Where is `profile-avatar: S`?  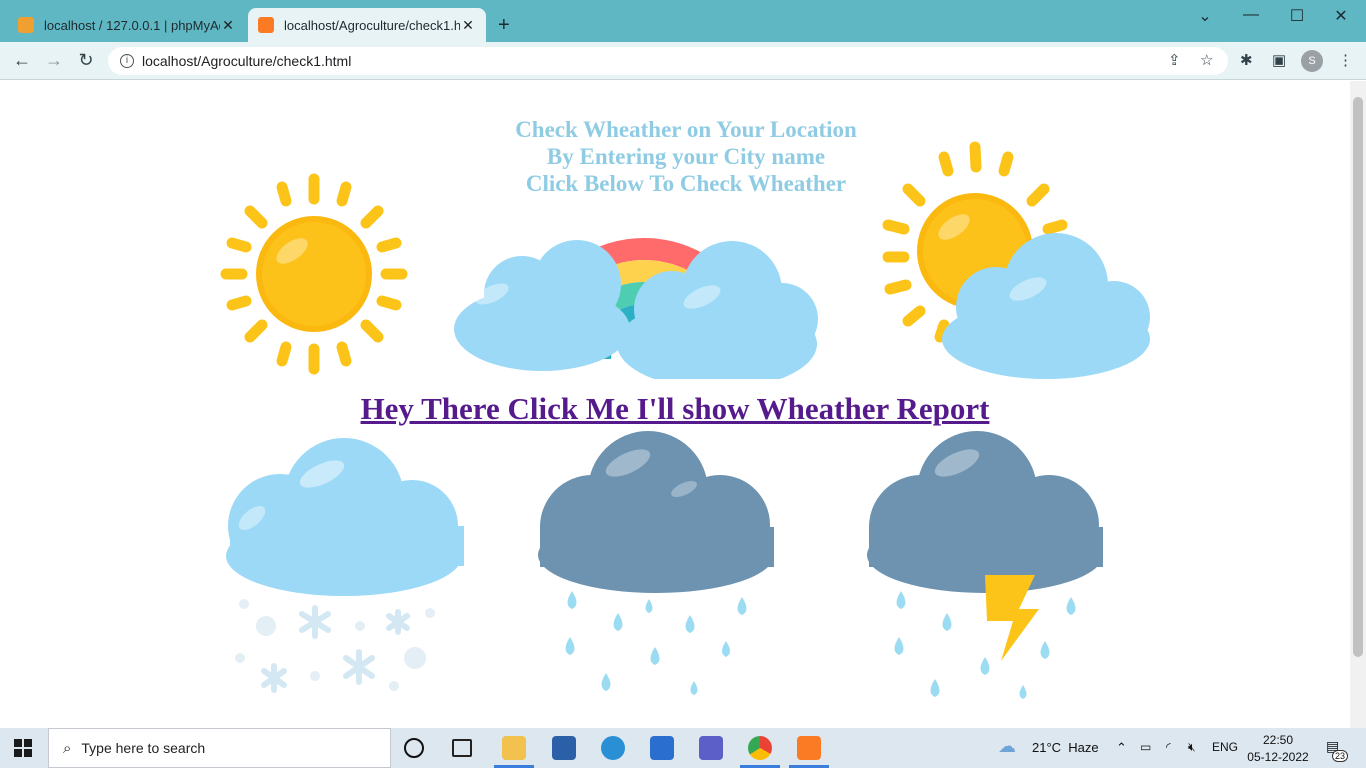
profile-avatar: S is located at coordinates (1312, 61).